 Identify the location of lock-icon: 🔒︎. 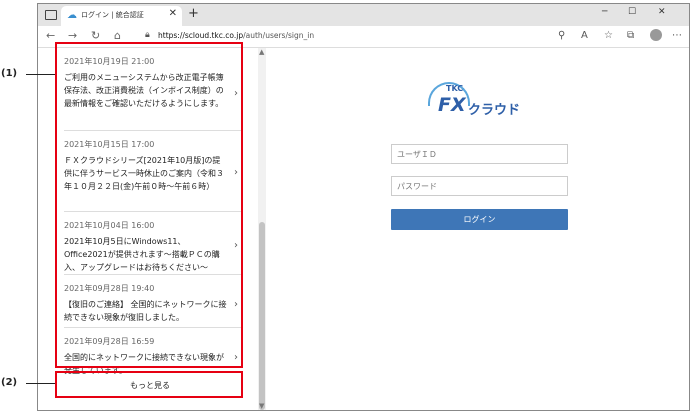
(147, 35).